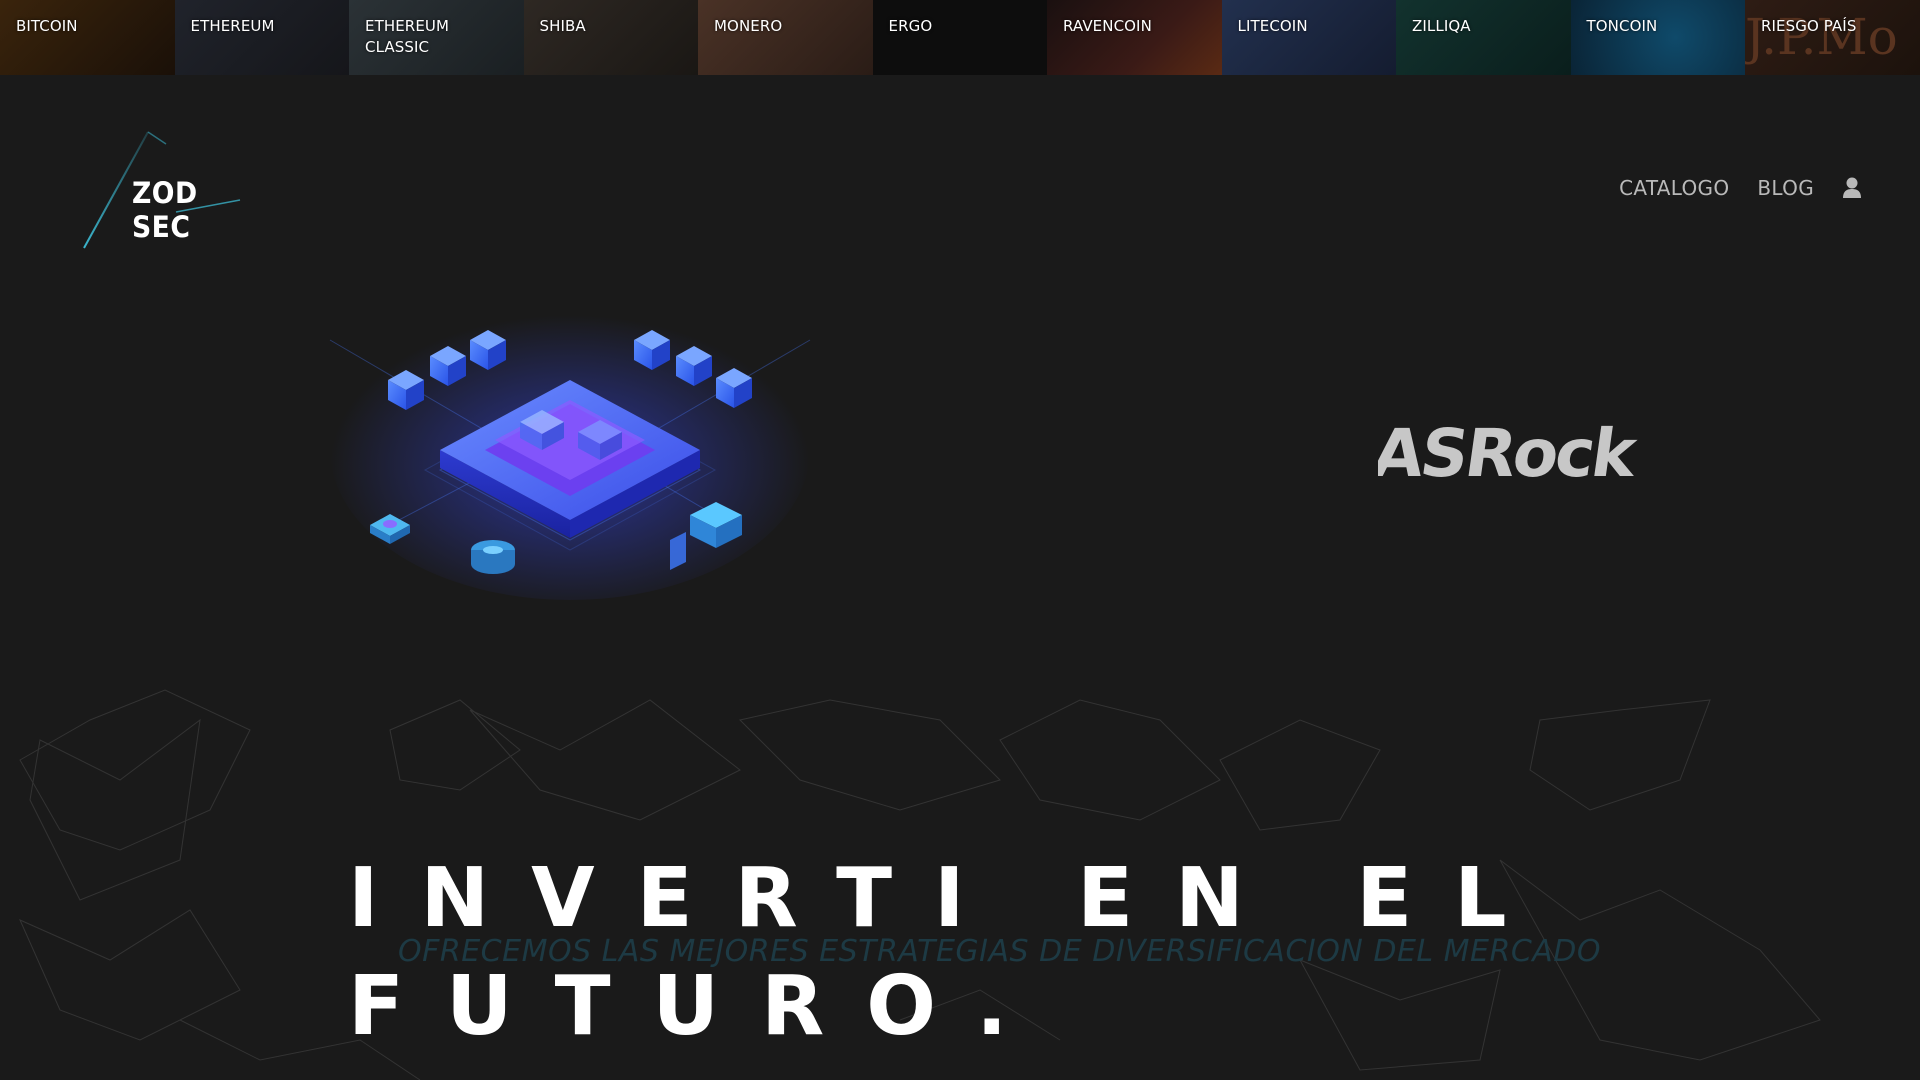 The width and height of the screenshot is (1920, 1080). I want to click on ticker-item-ravencoin: RAVENCOIN, so click(1134, 37).